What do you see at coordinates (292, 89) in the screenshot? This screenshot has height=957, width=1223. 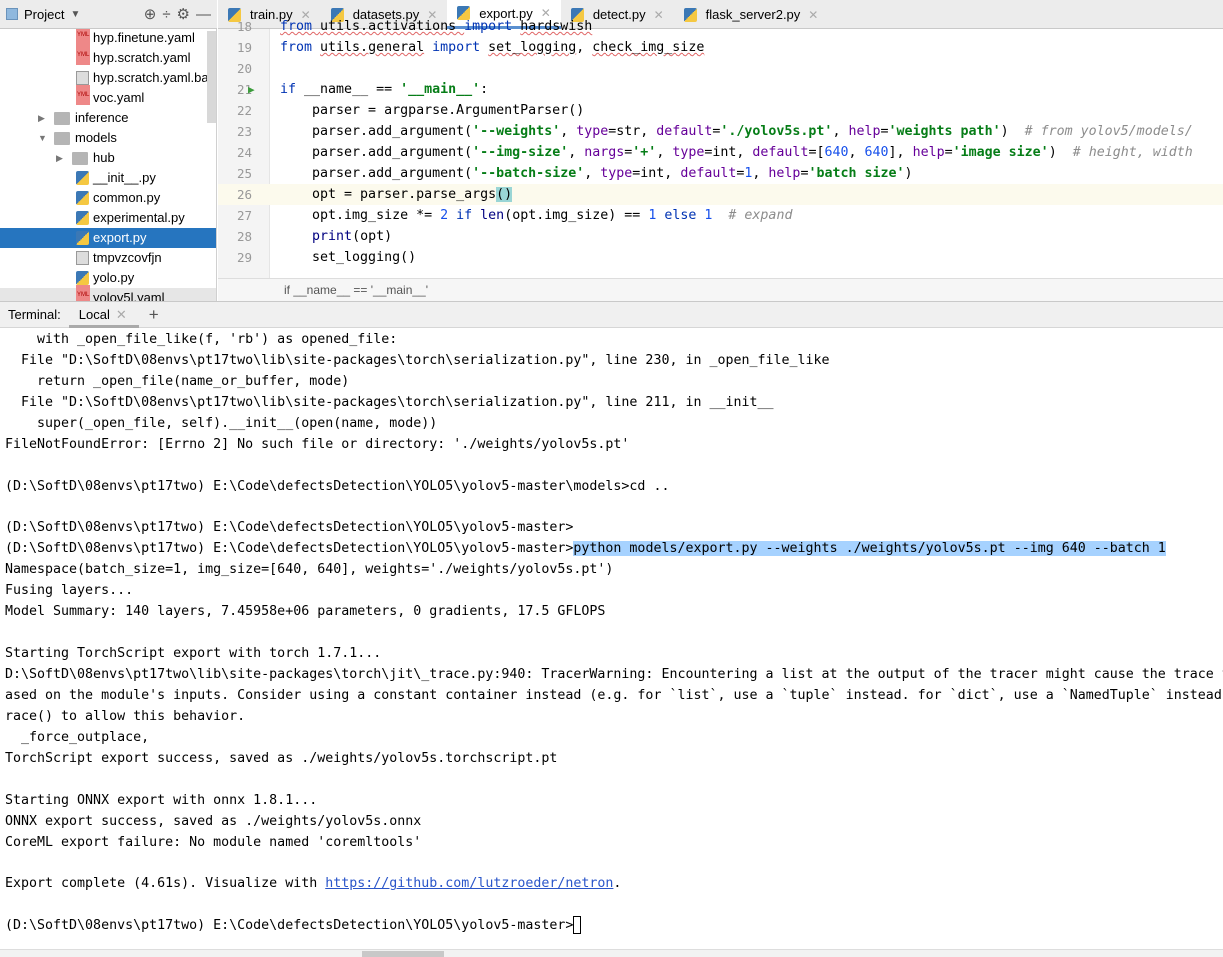 I see `code-token: if` at bounding box center [292, 89].